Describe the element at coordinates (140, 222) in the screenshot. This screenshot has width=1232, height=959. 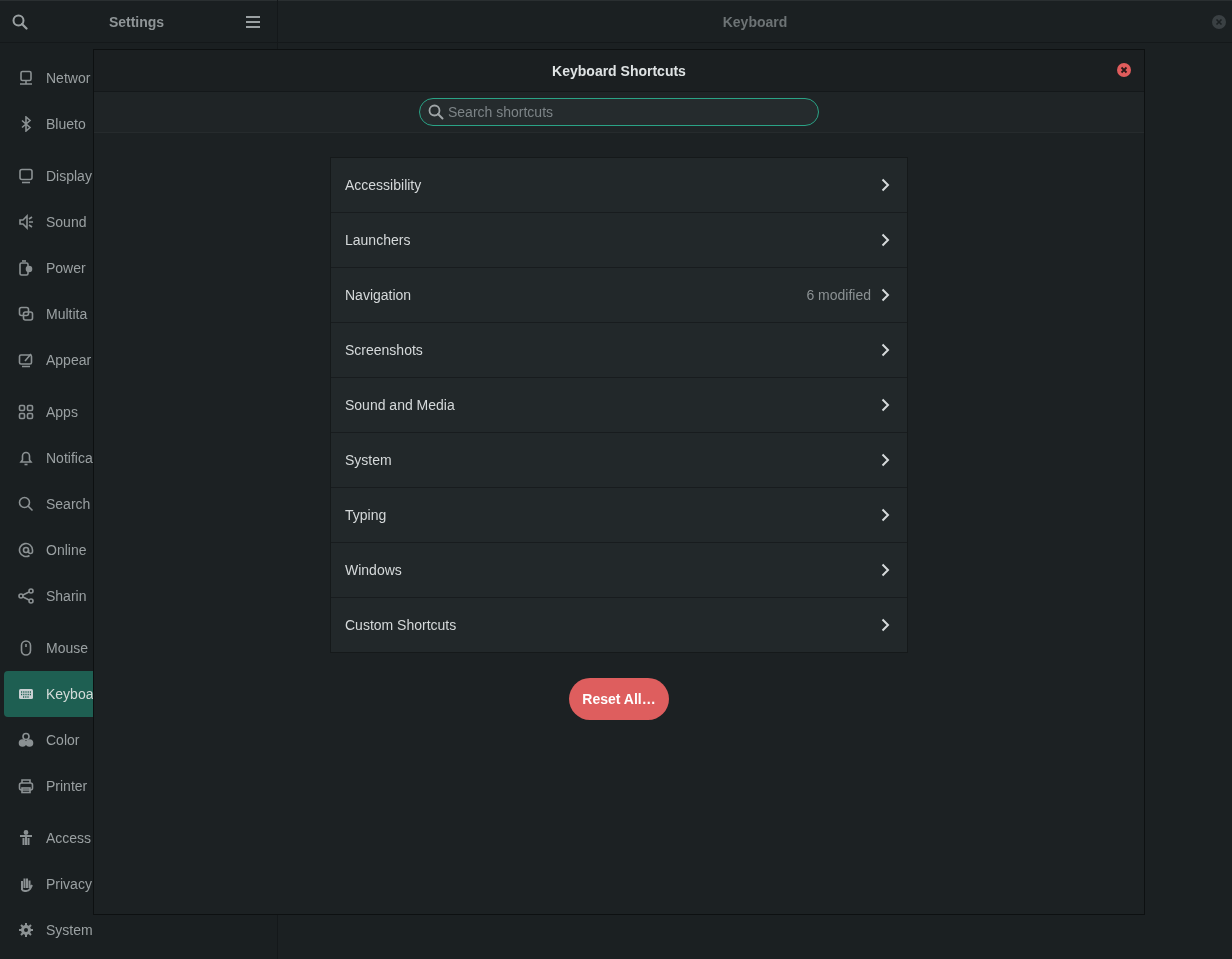
I see `sidebar-item: Sound` at that location.